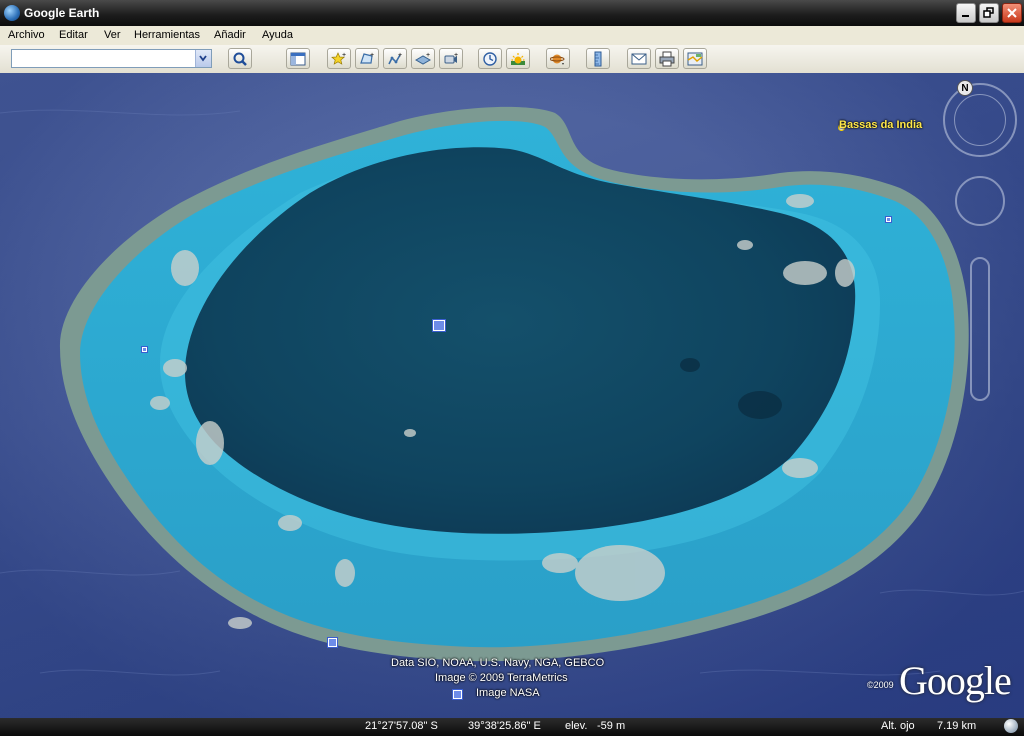 This screenshot has height=736, width=1024. What do you see at coordinates (504, 726) in the screenshot?
I see `longitude-readout: 39°38'25.86" E` at bounding box center [504, 726].